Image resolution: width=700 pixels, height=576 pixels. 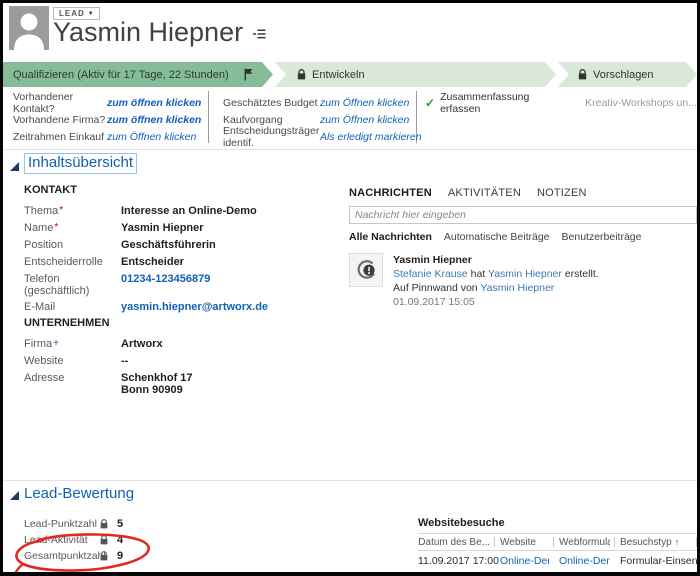 I want to click on filter-benutzerbeitraege: Benutzerbeiträge, so click(x=602, y=237).